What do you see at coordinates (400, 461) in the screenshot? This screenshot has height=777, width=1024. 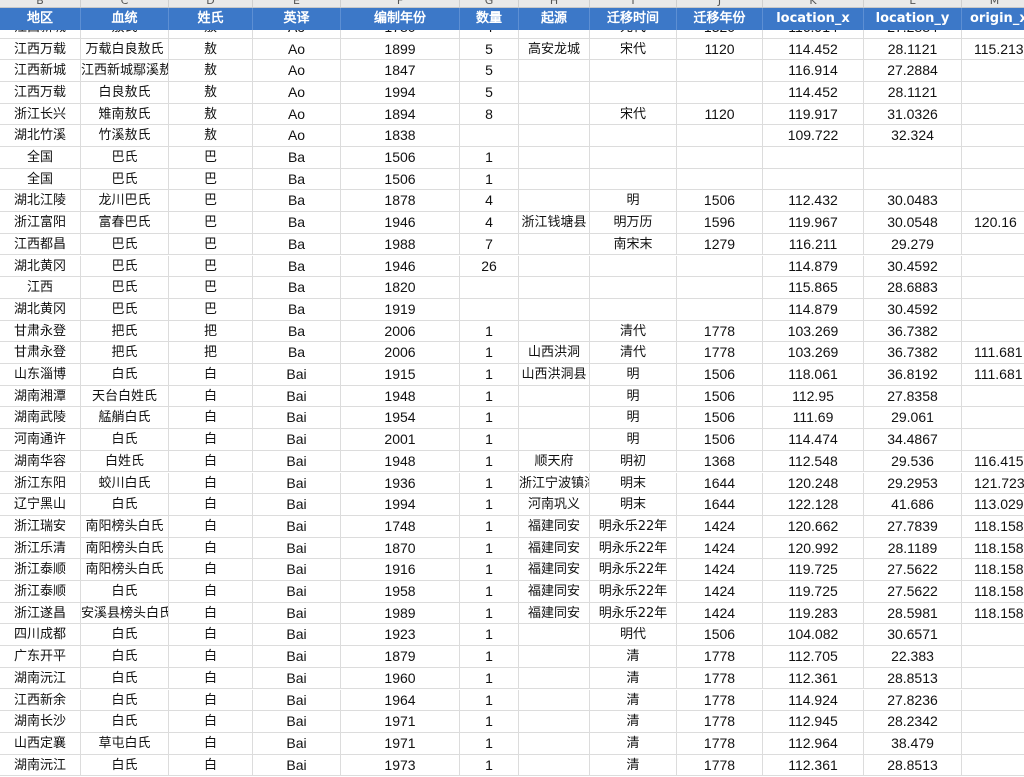 I see `table-cell: 1948` at bounding box center [400, 461].